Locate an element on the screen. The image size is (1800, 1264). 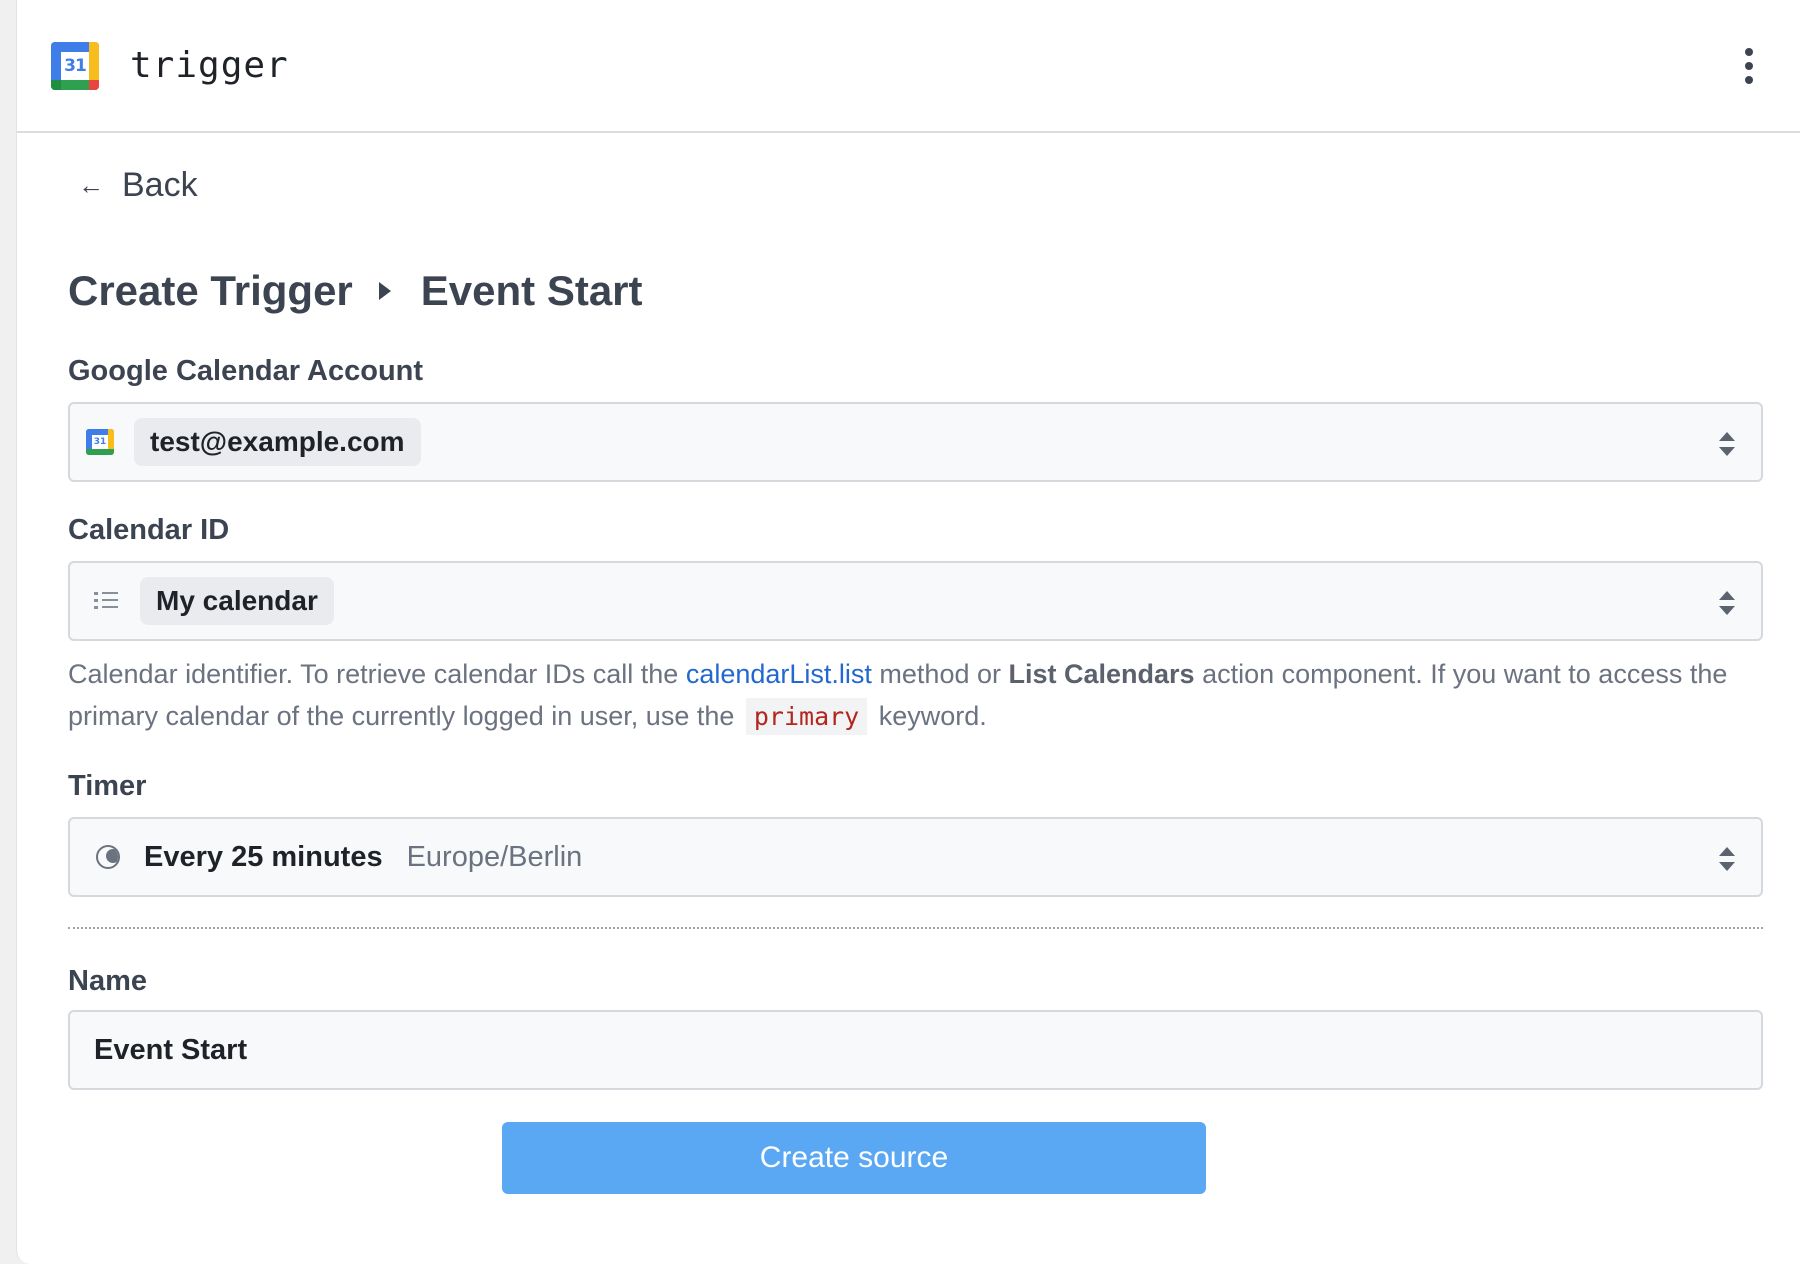
app-header: 31 trigger is located at coordinates (908, 66).